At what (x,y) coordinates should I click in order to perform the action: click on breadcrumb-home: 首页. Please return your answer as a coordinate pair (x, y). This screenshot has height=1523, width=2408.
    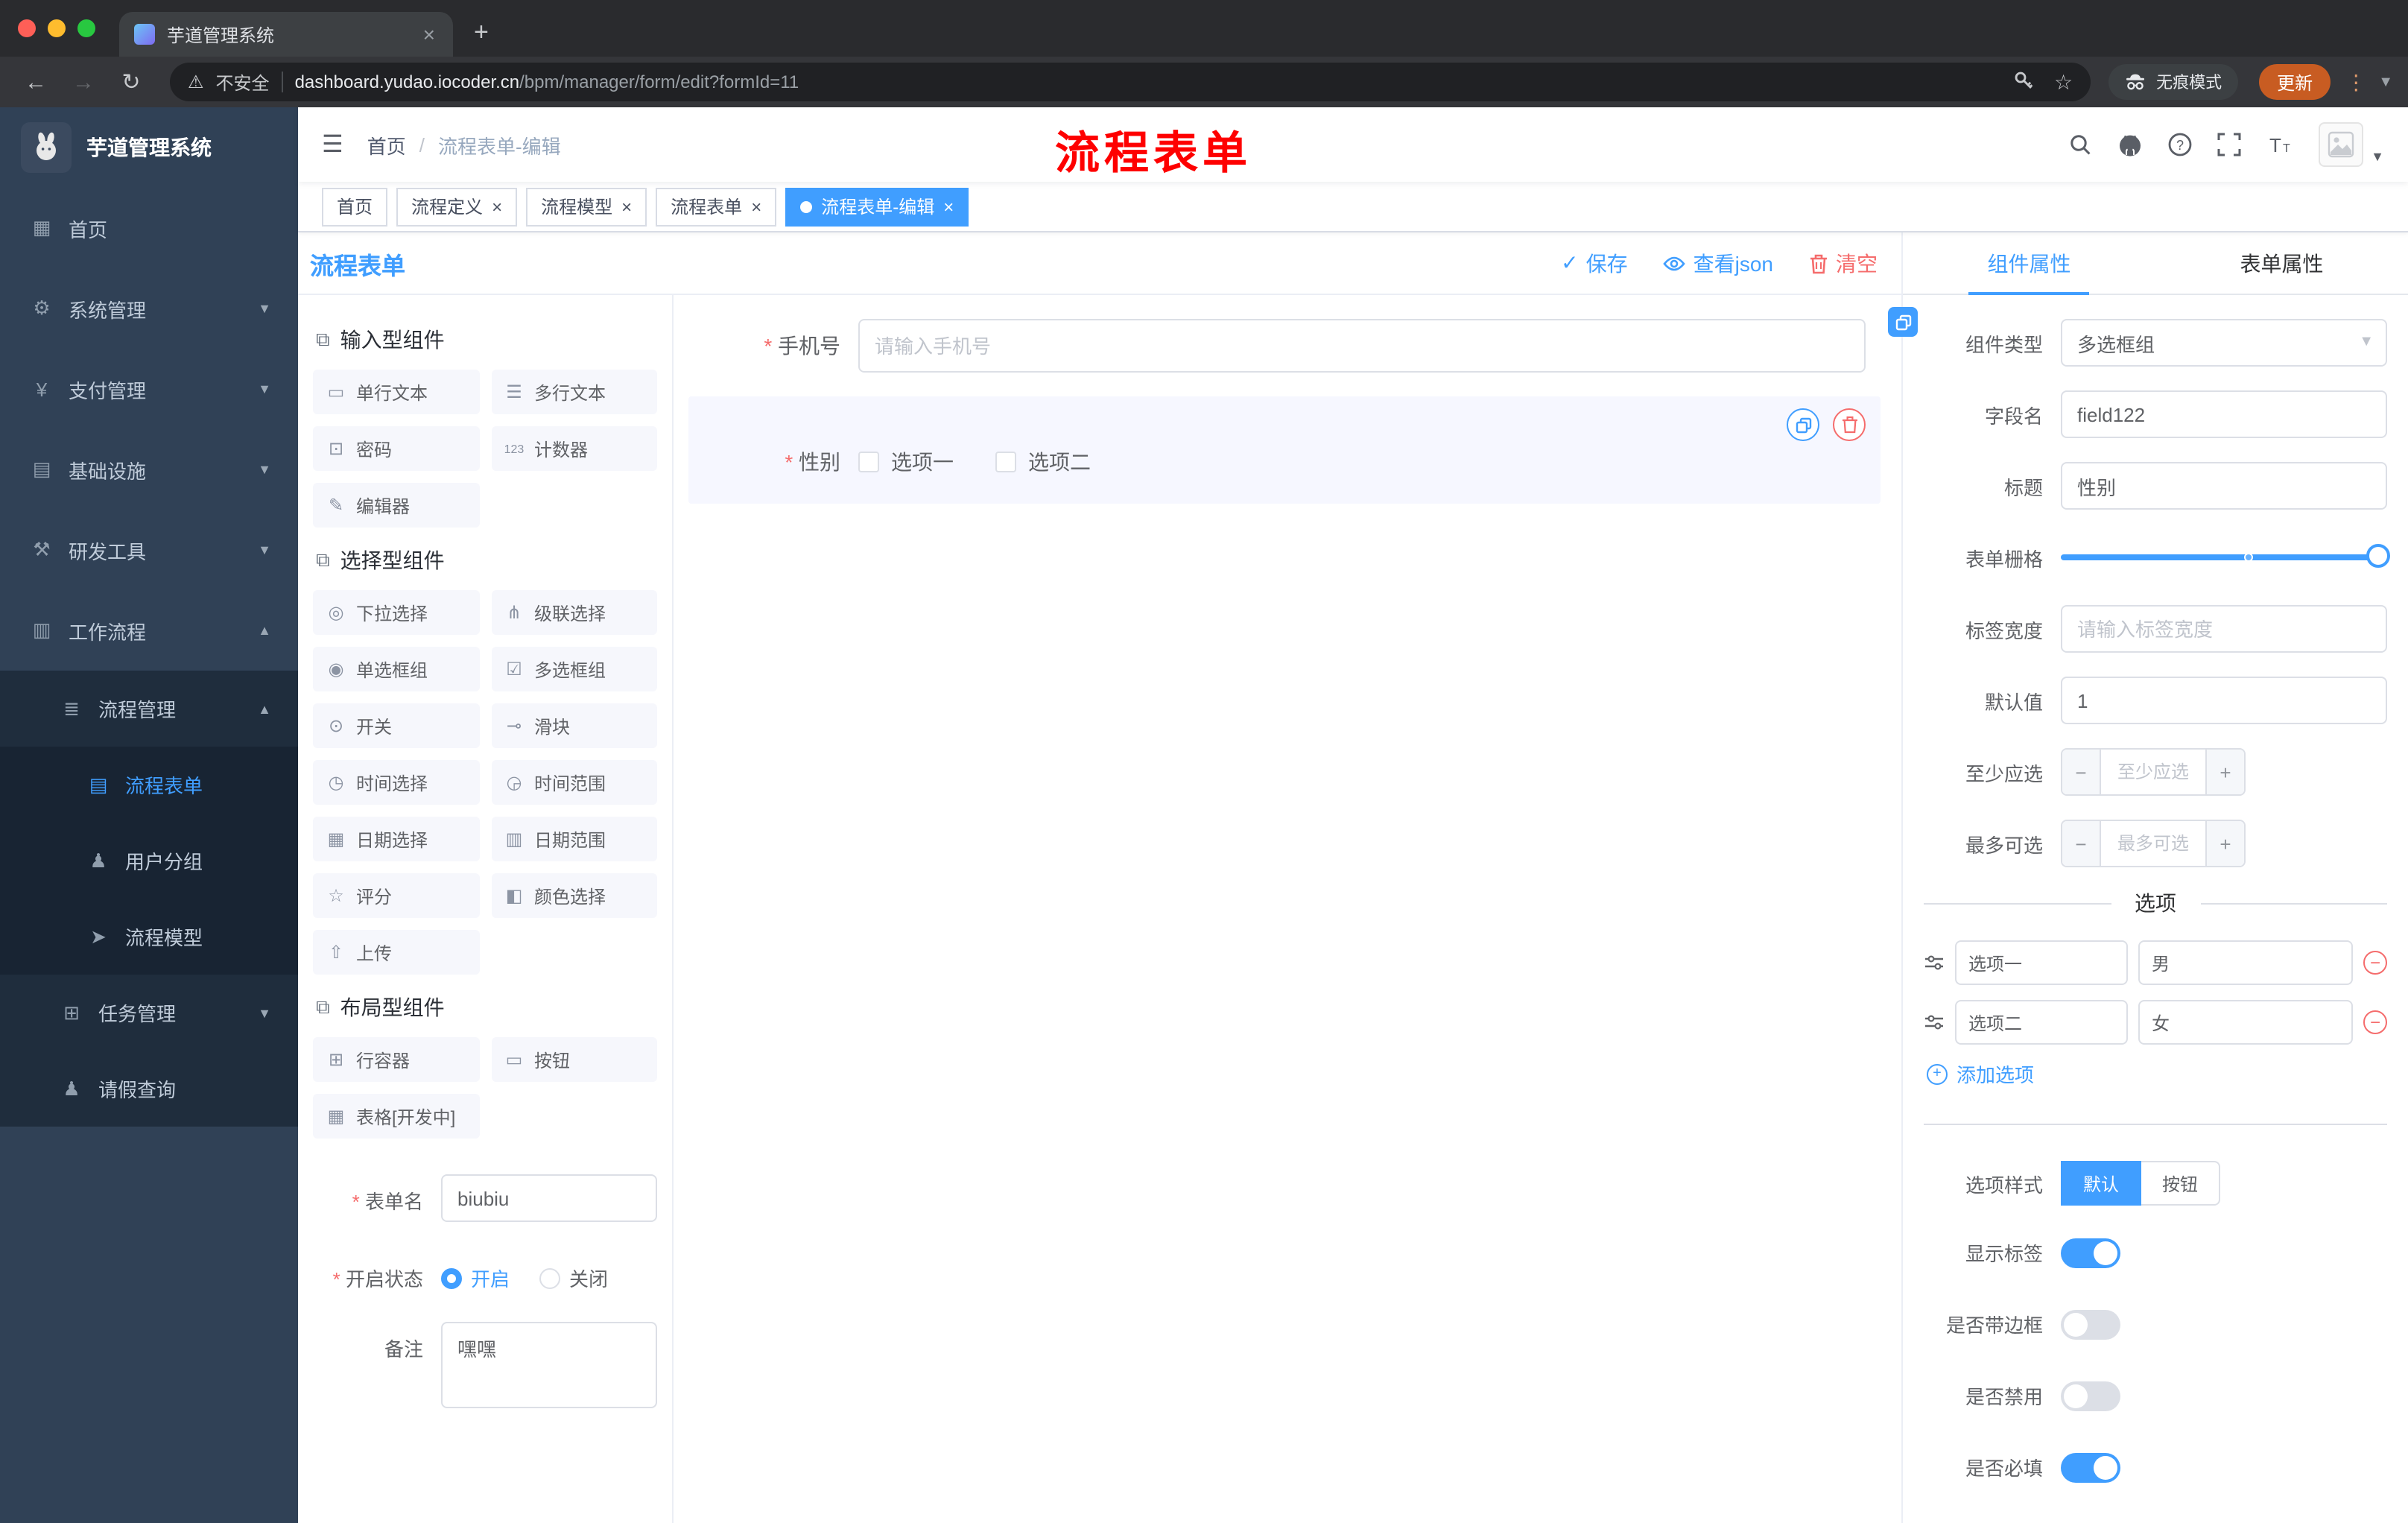
    Looking at the image, I should click on (386, 144).